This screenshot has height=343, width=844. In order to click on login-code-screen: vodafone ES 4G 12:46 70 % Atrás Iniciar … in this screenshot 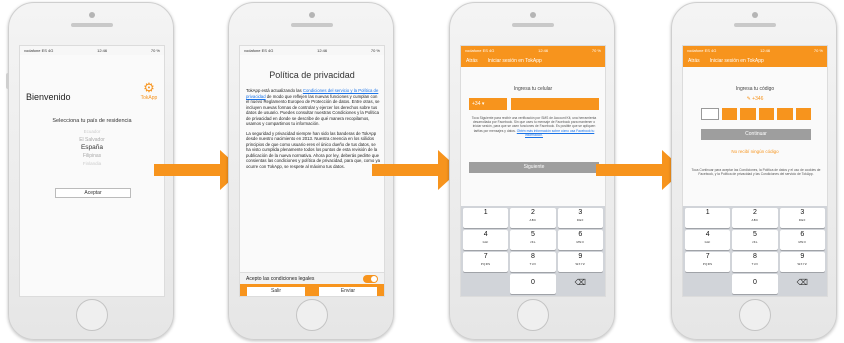, I will do `click(755, 171)`.